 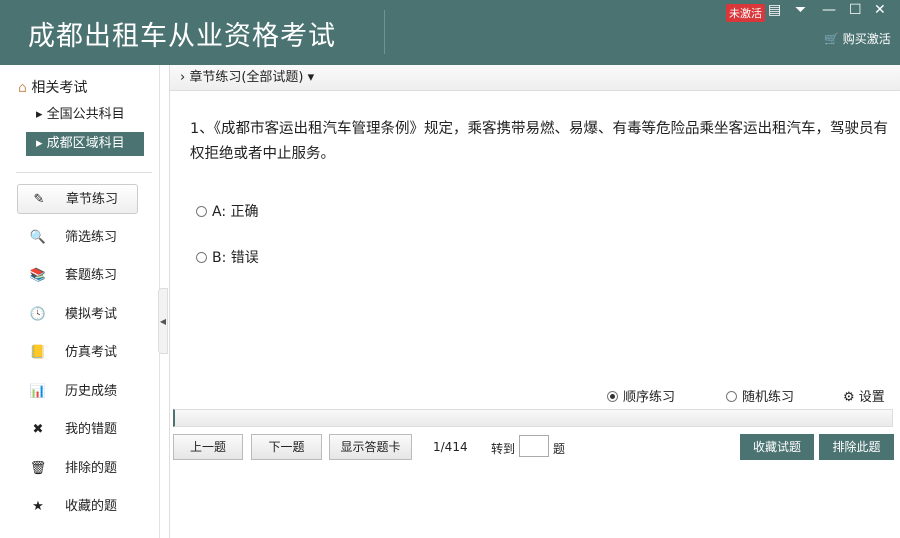 I want to click on nav-label: 收藏的题, so click(x=91, y=506).